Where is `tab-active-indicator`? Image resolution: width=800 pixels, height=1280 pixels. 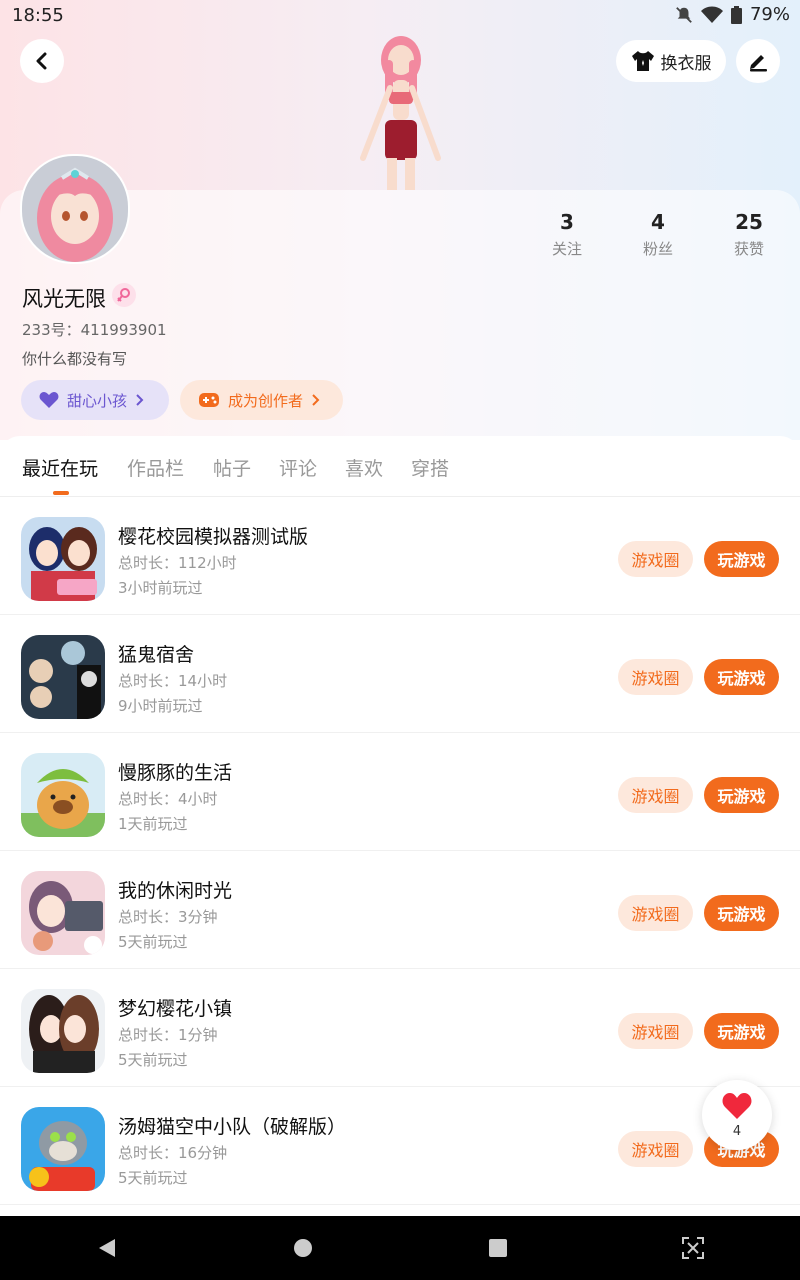 tab-active-indicator is located at coordinates (61, 493).